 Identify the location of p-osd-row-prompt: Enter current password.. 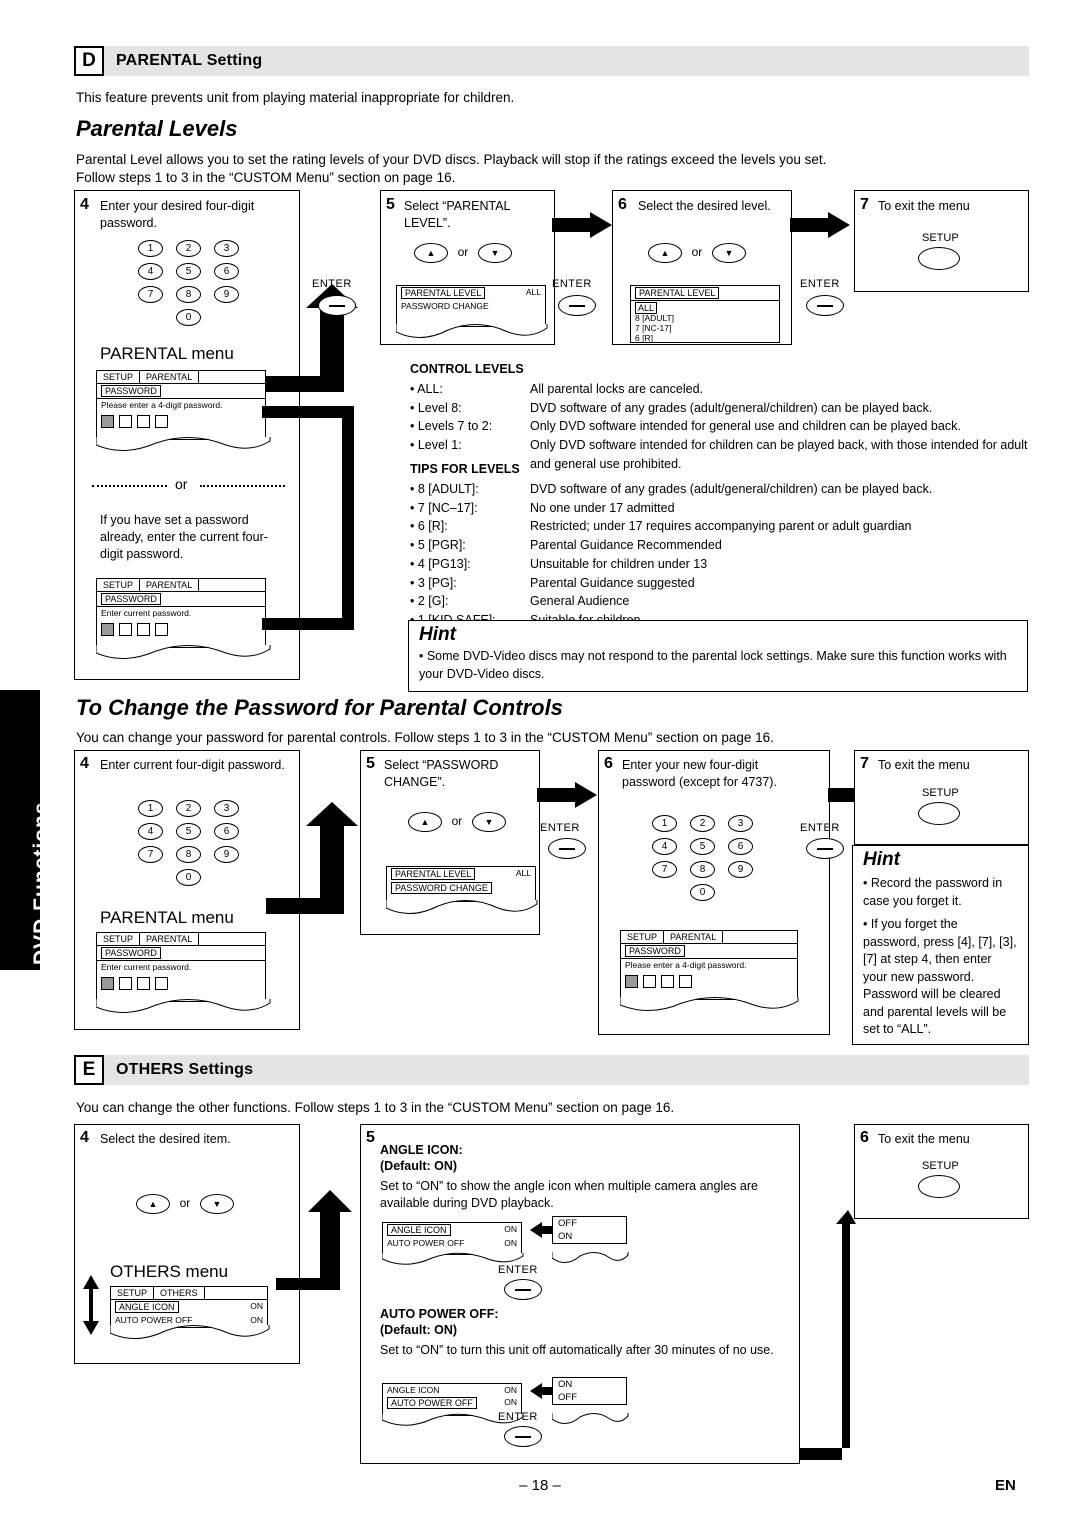
(146, 967).